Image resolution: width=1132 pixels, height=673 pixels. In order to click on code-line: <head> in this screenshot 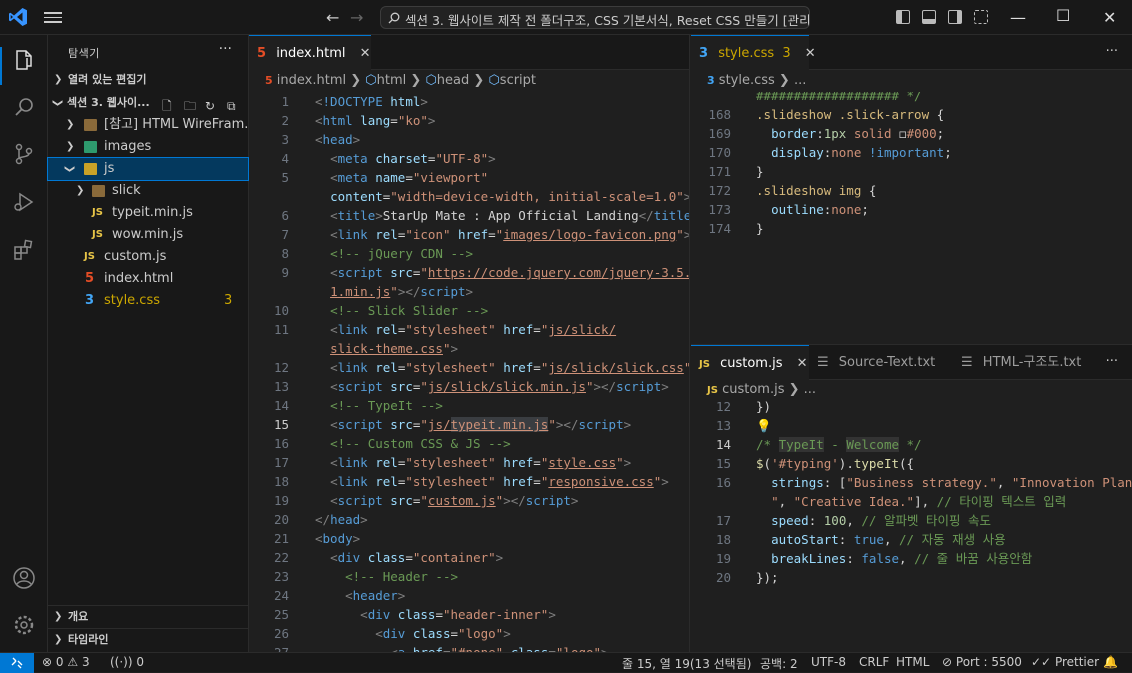, I will do `click(337, 139)`.